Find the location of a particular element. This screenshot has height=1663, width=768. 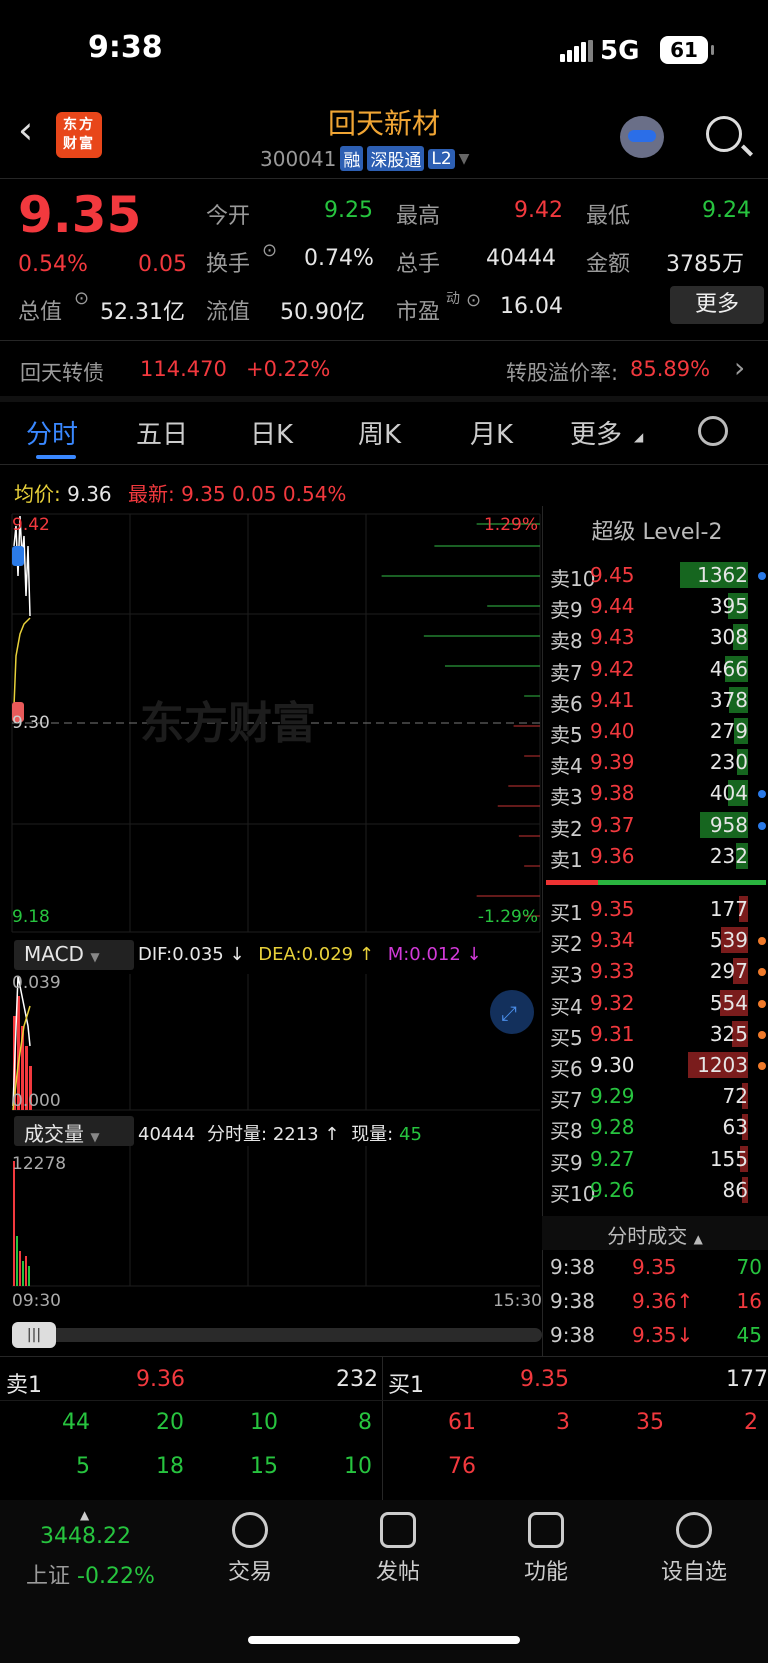

yen-icon is located at coordinates (250, 1530).